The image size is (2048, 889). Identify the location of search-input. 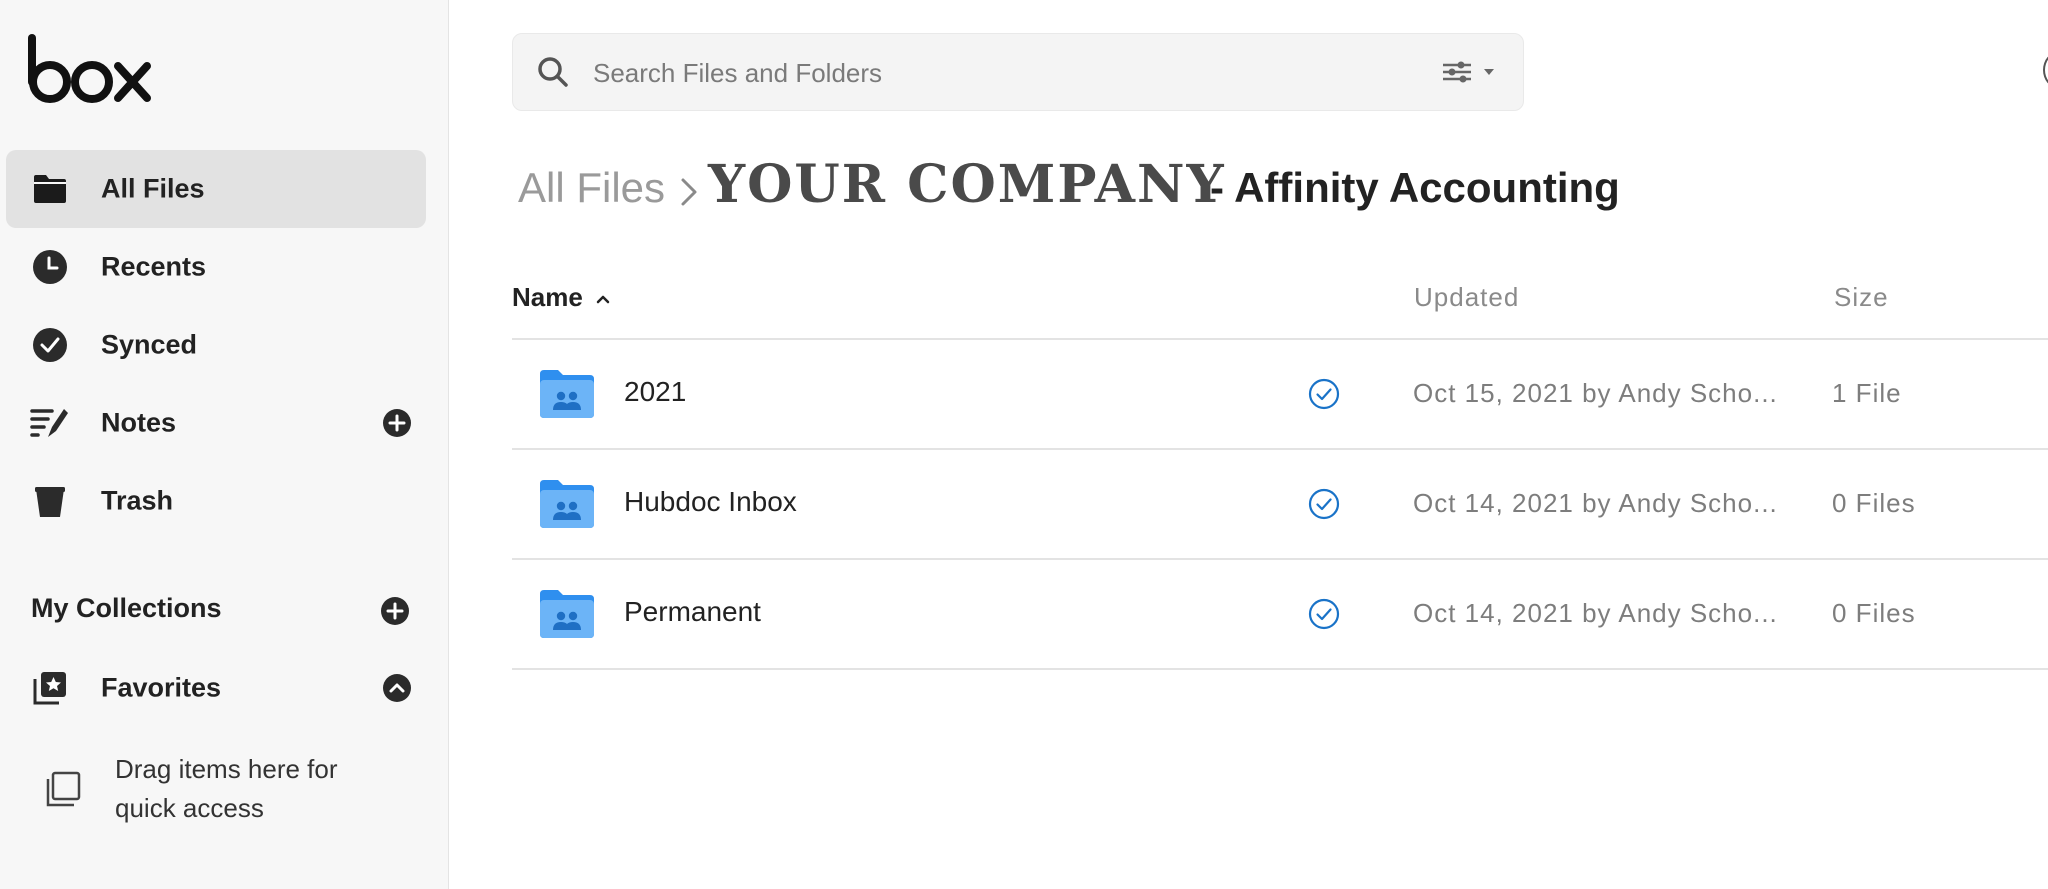
(1003, 73).